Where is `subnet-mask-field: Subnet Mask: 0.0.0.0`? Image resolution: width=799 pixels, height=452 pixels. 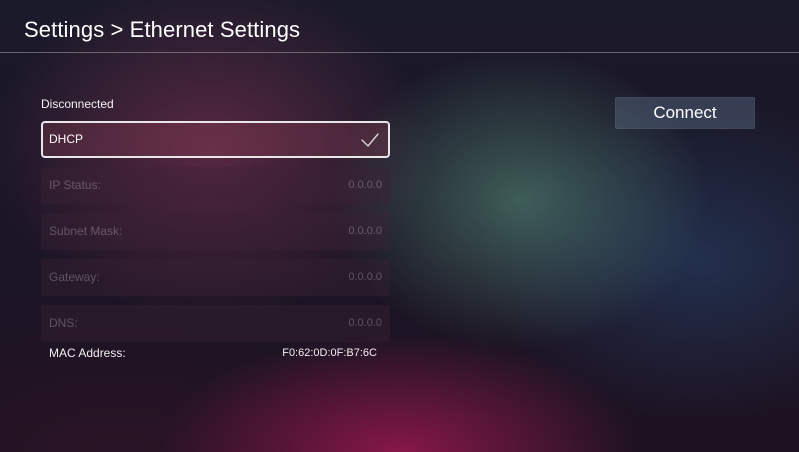 subnet-mask-field: Subnet Mask: 0.0.0.0 is located at coordinates (215, 231).